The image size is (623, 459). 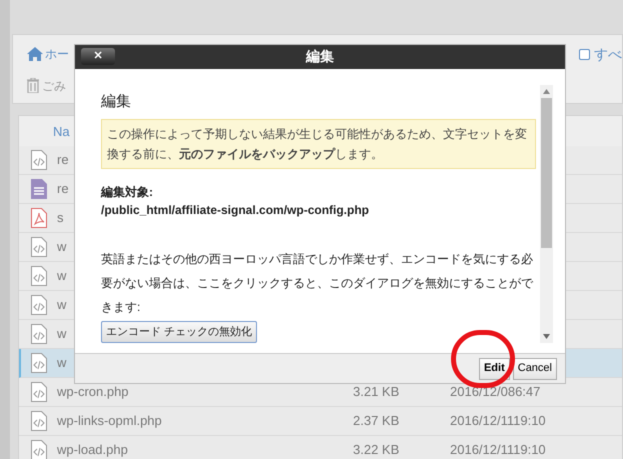 What do you see at coordinates (546, 173) in the screenshot?
I see `scrollbar-thumb` at bounding box center [546, 173].